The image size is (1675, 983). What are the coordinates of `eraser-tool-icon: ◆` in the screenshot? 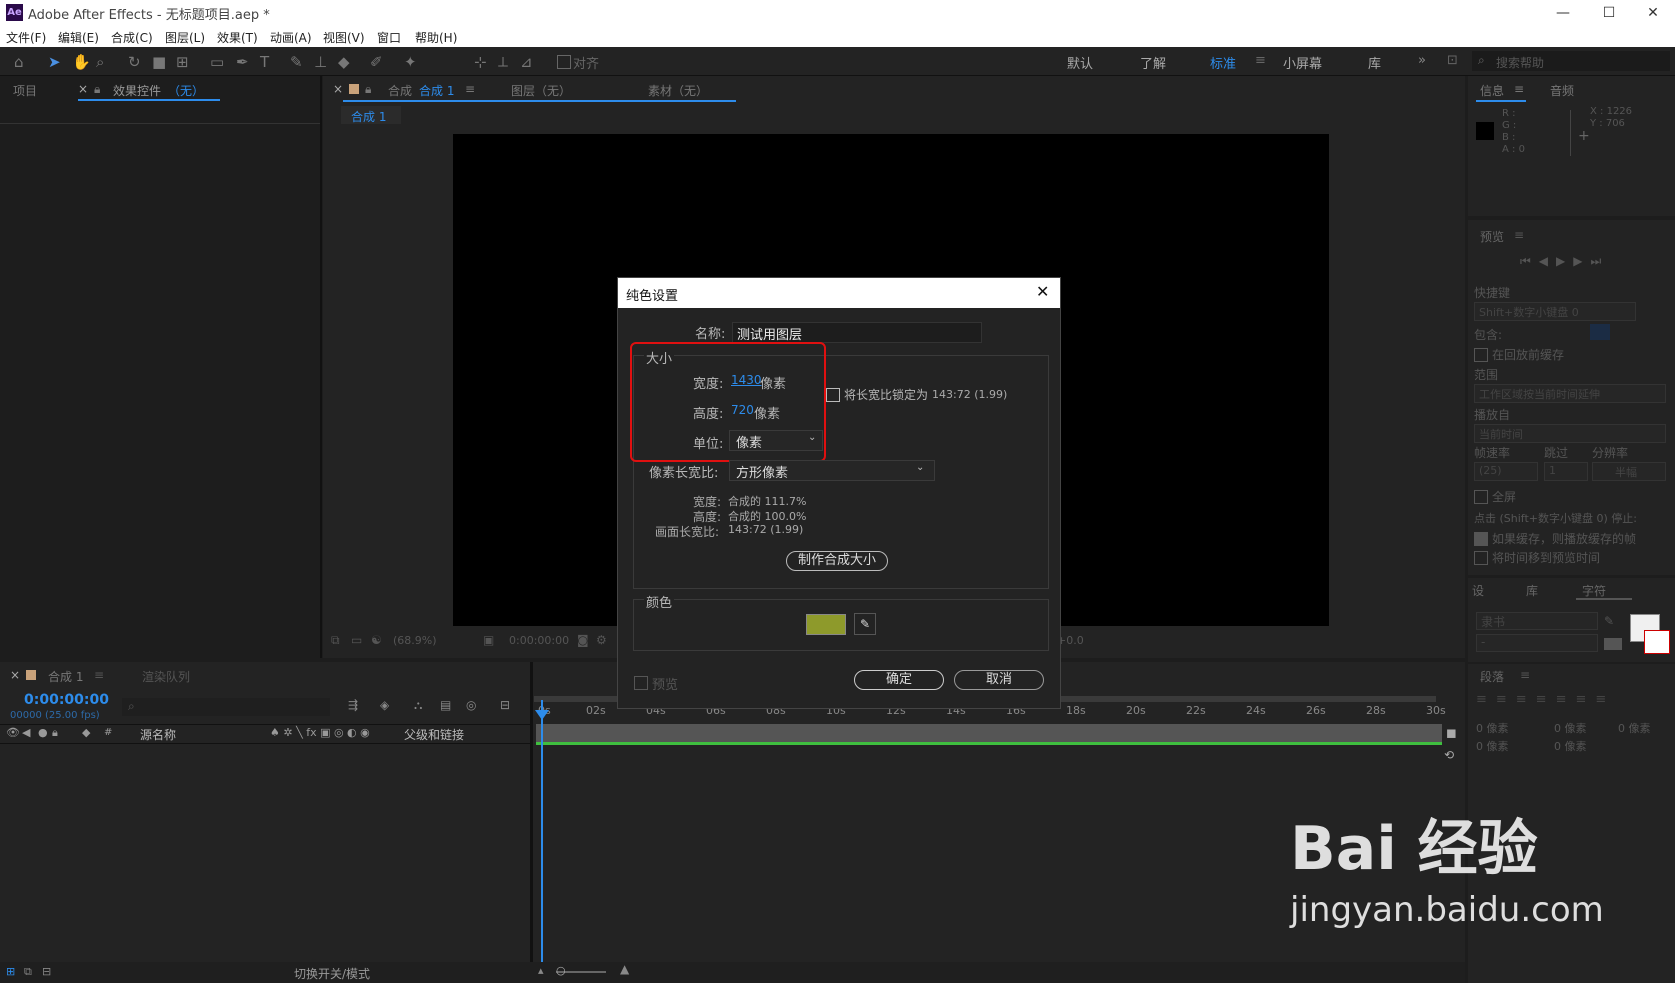 It's located at (344, 62).